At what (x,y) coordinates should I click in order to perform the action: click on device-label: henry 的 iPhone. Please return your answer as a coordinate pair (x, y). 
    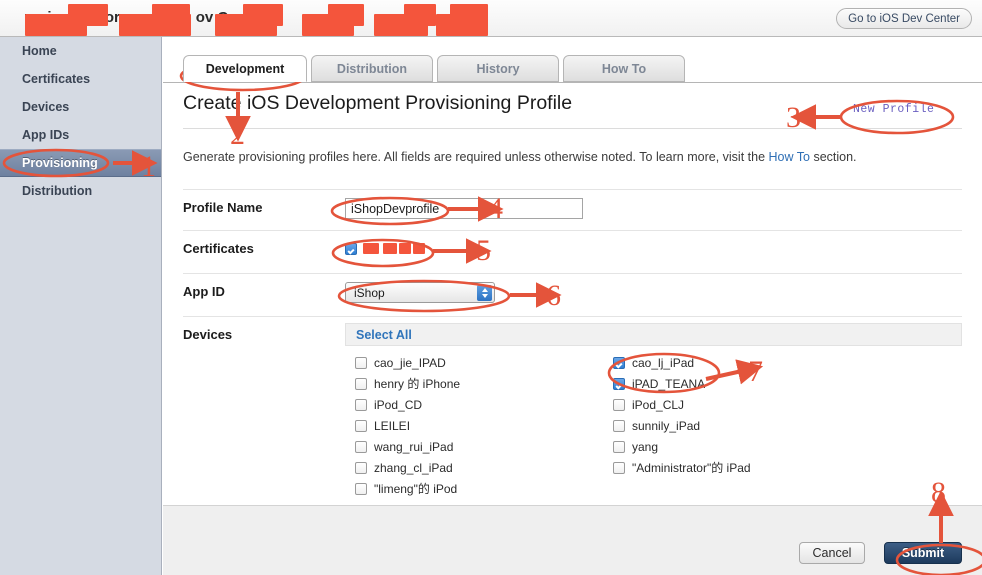
    Looking at the image, I should click on (417, 384).